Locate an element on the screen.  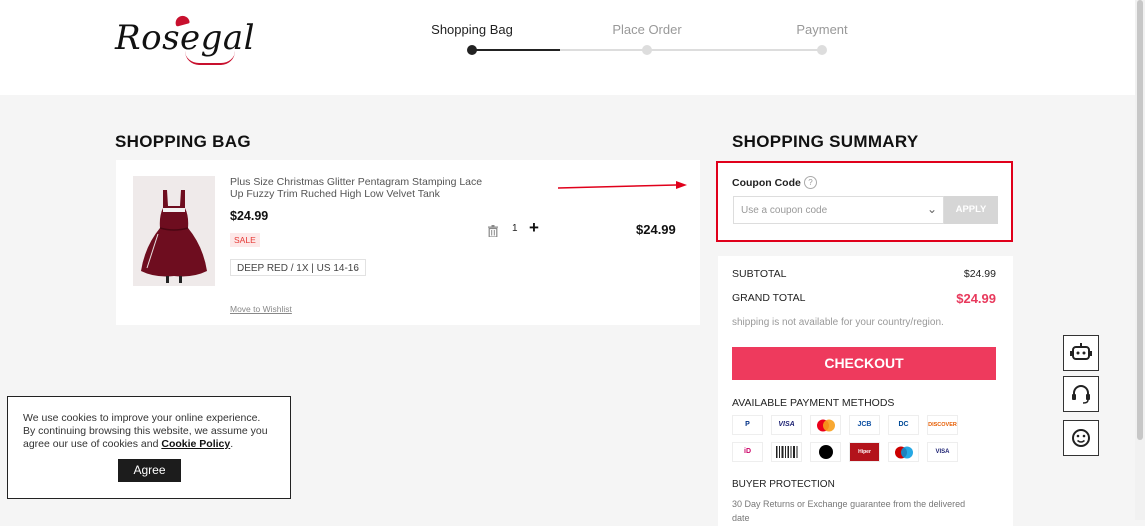
coupon-code-label: Coupon Code is located at coordinates (766, 183).